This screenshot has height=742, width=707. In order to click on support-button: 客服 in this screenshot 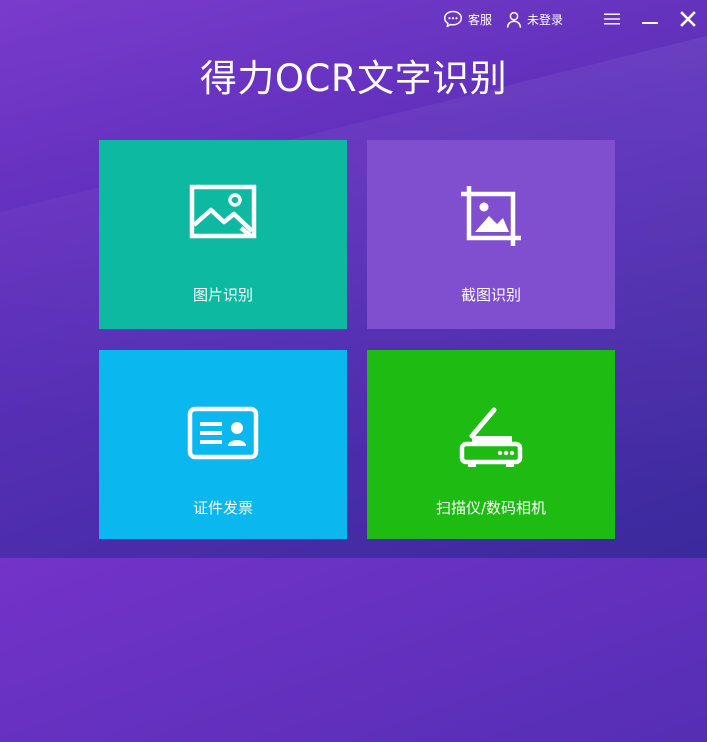, I will do `click(467, 19)`.